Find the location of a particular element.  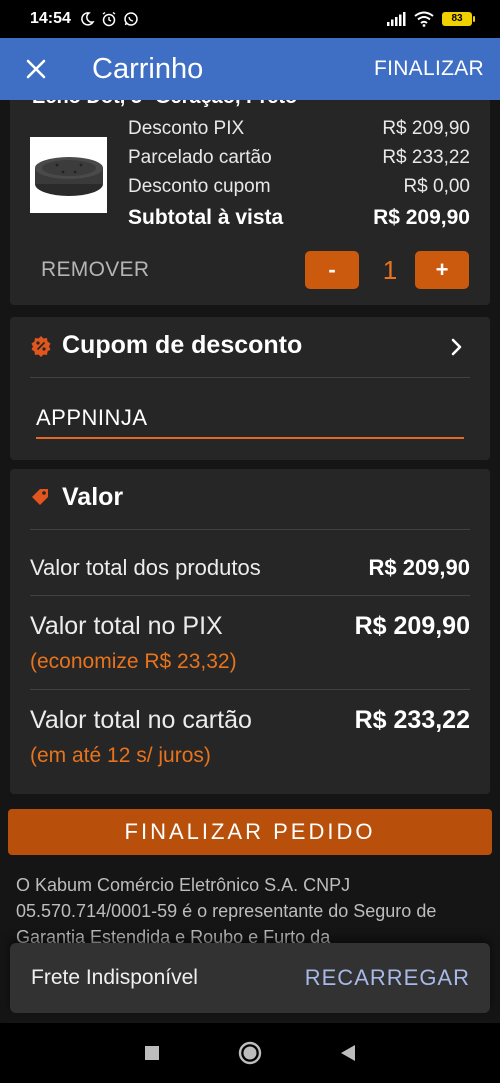

close-icon is located at coordinates (36, 69).